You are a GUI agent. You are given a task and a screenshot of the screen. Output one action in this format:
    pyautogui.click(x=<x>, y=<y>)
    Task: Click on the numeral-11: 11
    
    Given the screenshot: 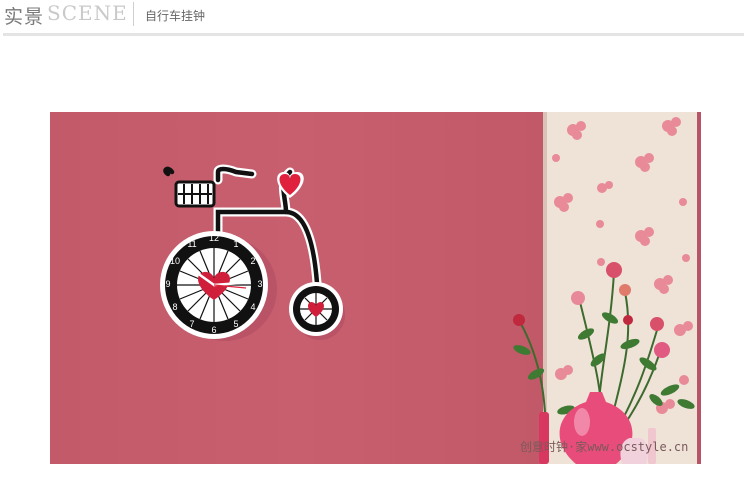 What is the action you would take?
    pyautogui.click(x=191, y=244)
    